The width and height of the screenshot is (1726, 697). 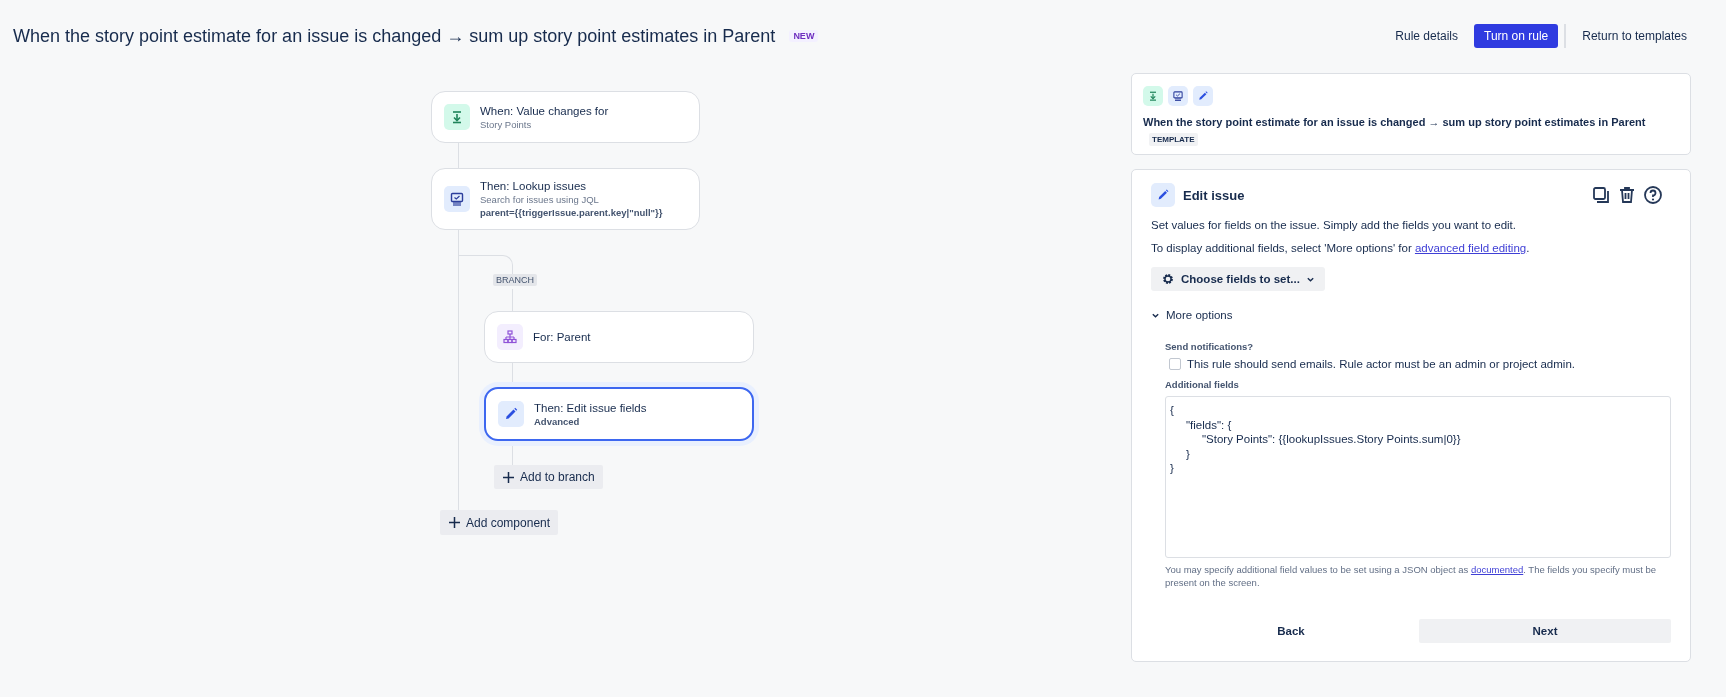 I want to click on editor-description: Set values for fields on the issue. Simply add the fields you want to edit., so click(x=1334, y=225).